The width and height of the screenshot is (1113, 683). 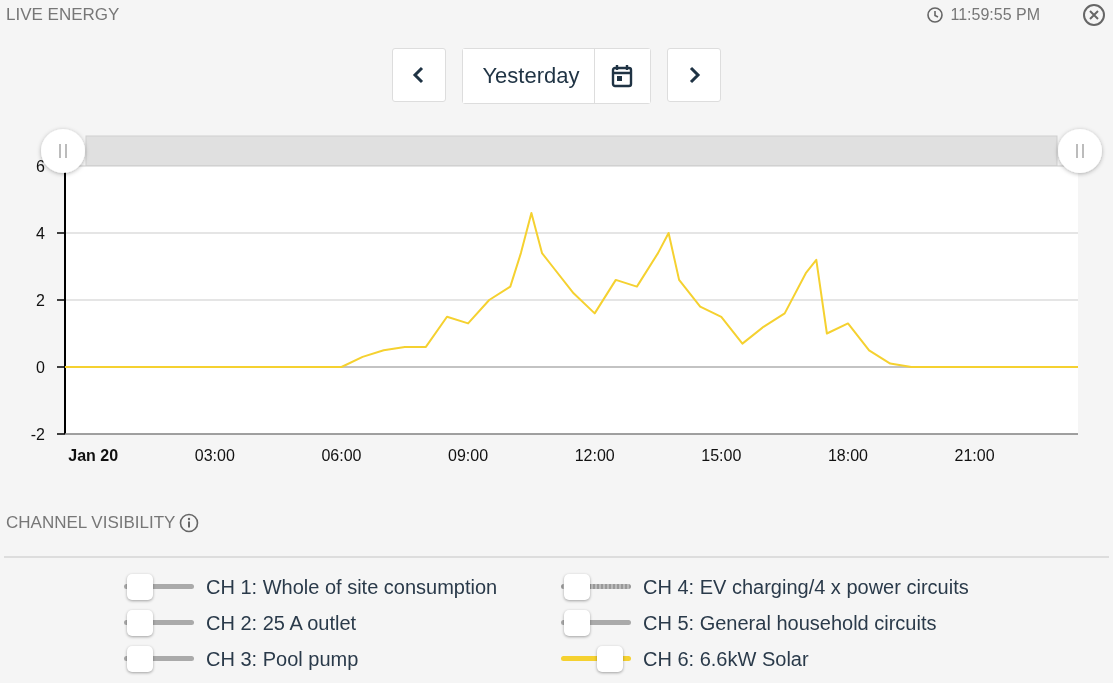 What do you see at coordinates (1094, 15) in the screenshot?
I see `close-icon` at bounding box center [1094, 15].